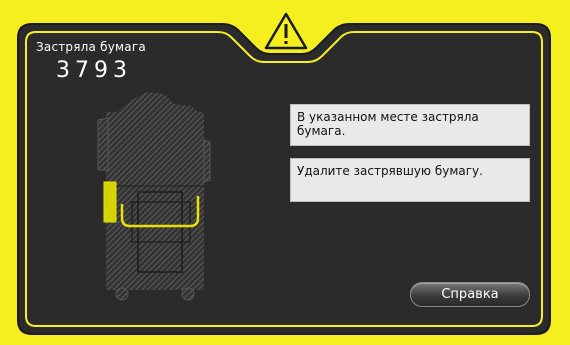 This screenshot has width=570, height=345. What do you see at coordinates (410, 180) in the screenshot?
I see `message-instruction: Удалите застрявшую бумагу.` at bounding box center [410, 180].